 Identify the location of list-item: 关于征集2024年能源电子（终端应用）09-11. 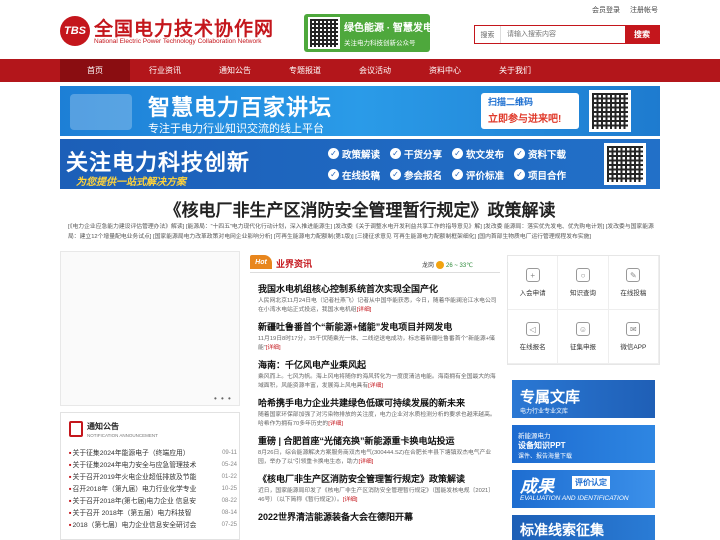
(153, 453).